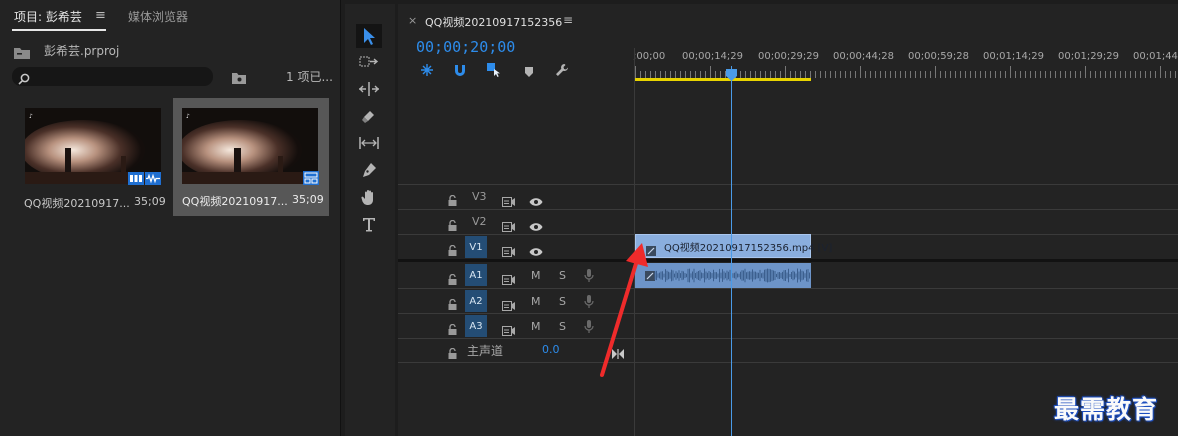 This screenshot has height=436, width=1178. I want to click on wrench-icon, so click(562, 71).